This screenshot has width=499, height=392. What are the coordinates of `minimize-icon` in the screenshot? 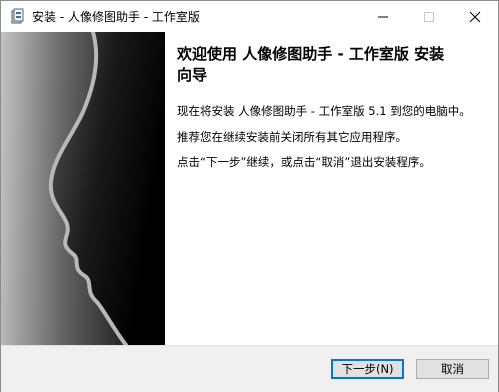 It's located at (383, 17).